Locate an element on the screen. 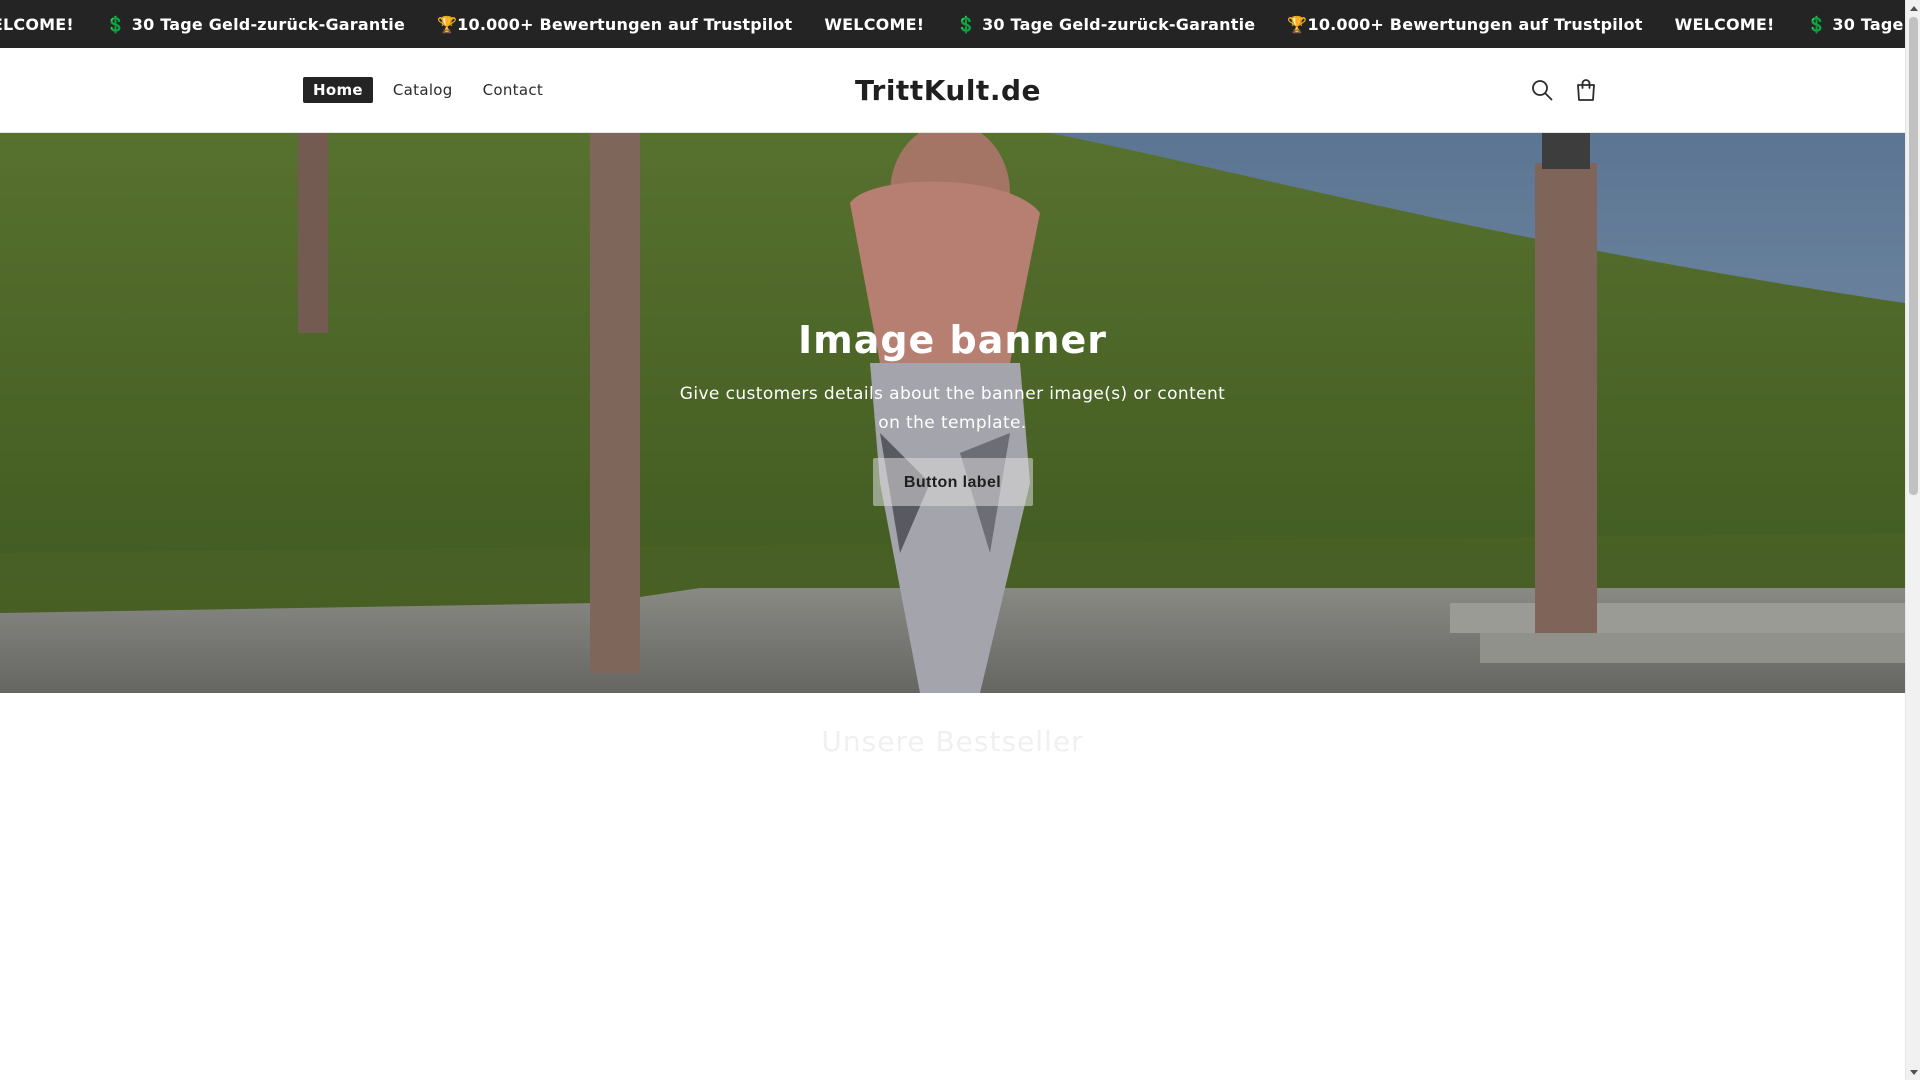 The width and height of the screenshot is (1920, 1080). header-icons is located at coordinates (1564, 90).